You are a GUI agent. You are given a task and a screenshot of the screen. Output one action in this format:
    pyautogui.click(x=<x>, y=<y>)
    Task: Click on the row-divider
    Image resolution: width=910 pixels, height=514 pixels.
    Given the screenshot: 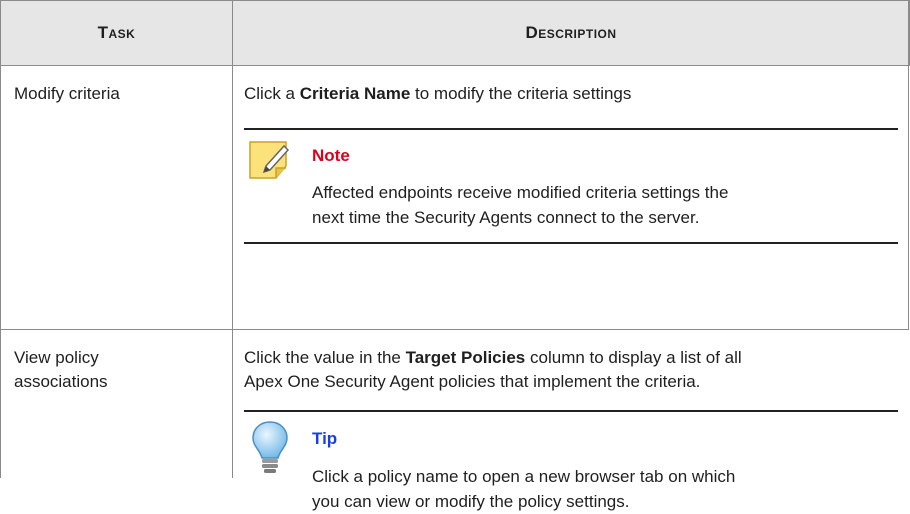 What is the action you would take?
    pyautogui.click(x=454, y=329)
    